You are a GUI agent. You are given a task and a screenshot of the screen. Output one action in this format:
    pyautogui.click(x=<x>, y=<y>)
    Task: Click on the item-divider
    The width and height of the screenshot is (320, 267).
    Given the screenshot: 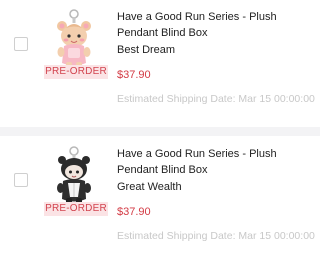 What is the action you would take?
    pyautogui.click(x=160, y=131)
    